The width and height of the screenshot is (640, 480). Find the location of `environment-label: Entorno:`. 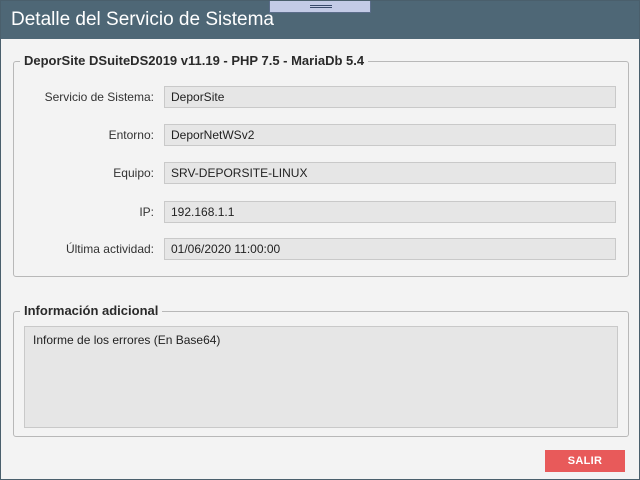

environment-label: Entorno: is located at coordinates (131, 135).